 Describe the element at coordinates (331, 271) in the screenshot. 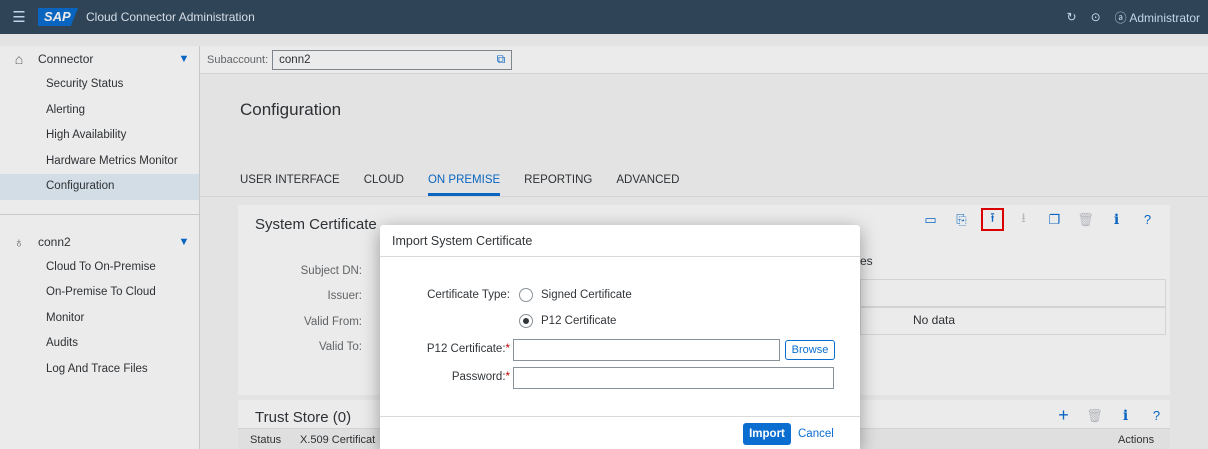

I see `subject-dn-label: Subject DN:` at that location.